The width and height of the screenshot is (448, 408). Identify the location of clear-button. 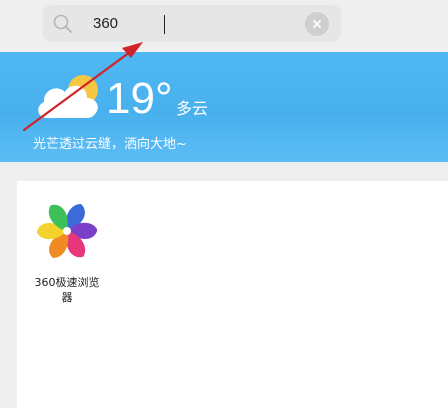
(317, 24).